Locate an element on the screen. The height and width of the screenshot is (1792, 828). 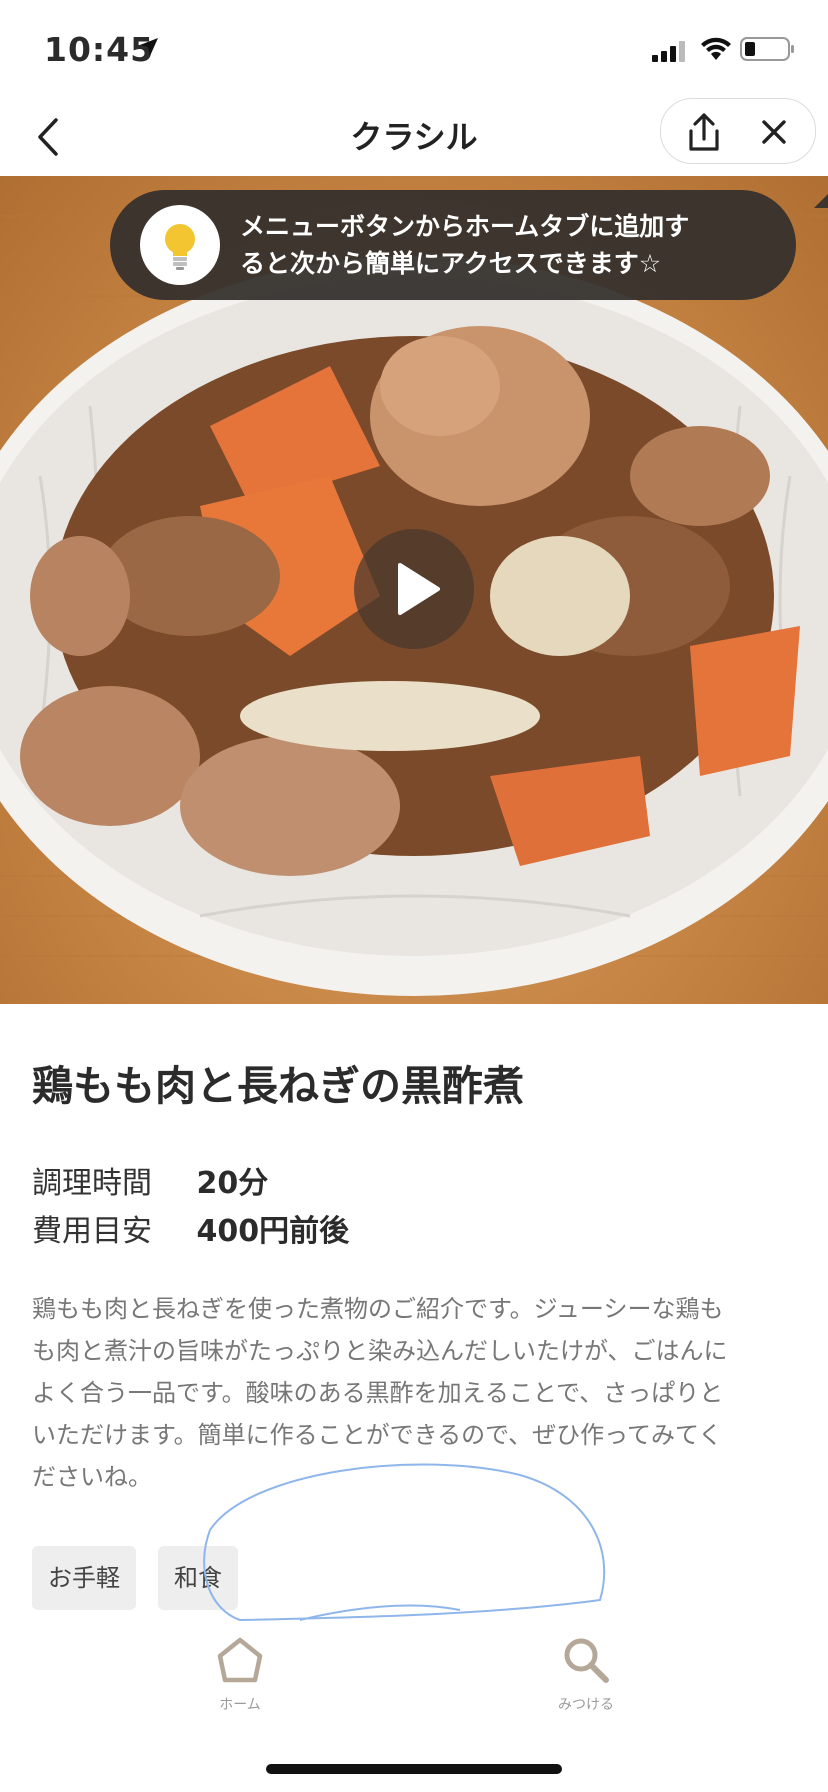
nav-bar: クラシル is located at coordinates (414, 136).